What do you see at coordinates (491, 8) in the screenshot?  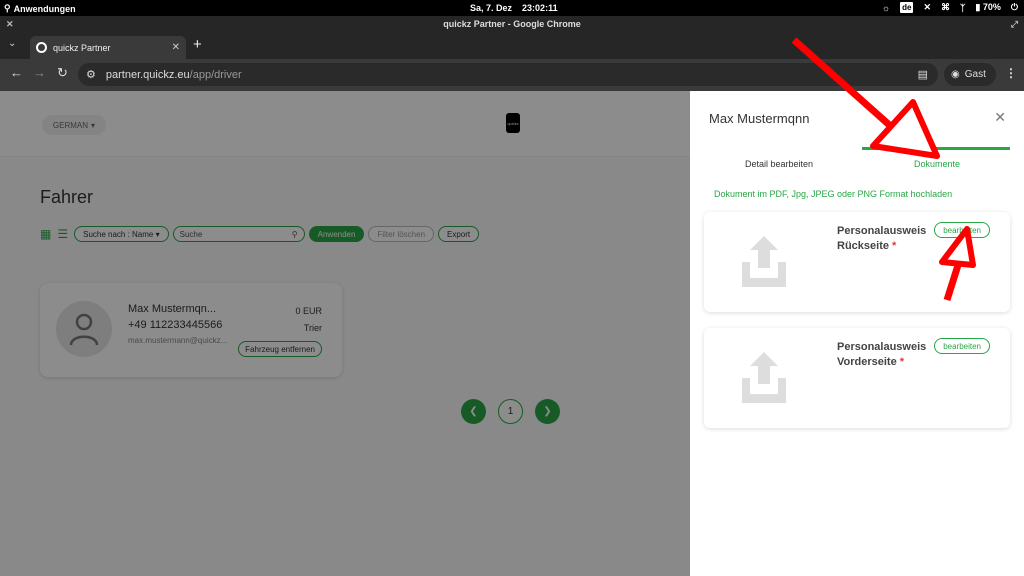 I see `date-text: Sa, 7. Dez` at bounding box center [491, 8].